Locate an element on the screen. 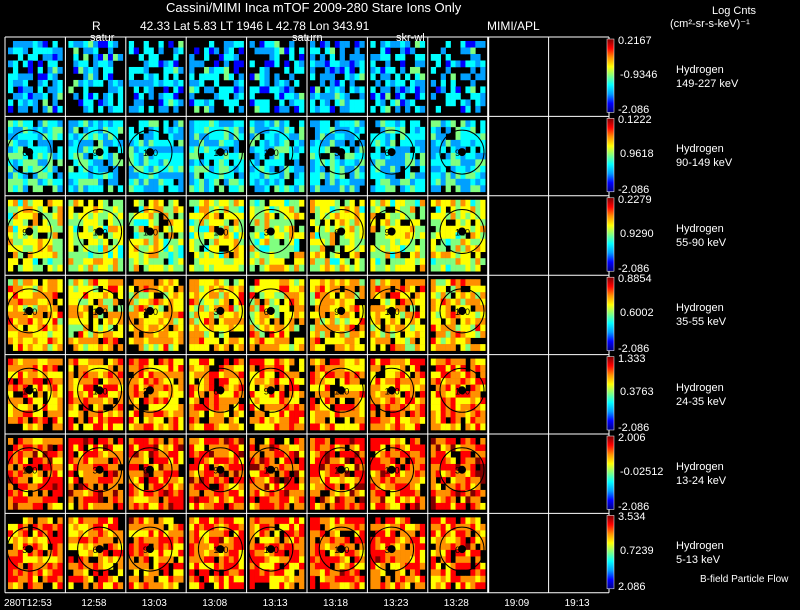  time-tick-label: 13:03 is located at coordinates (154, 603).